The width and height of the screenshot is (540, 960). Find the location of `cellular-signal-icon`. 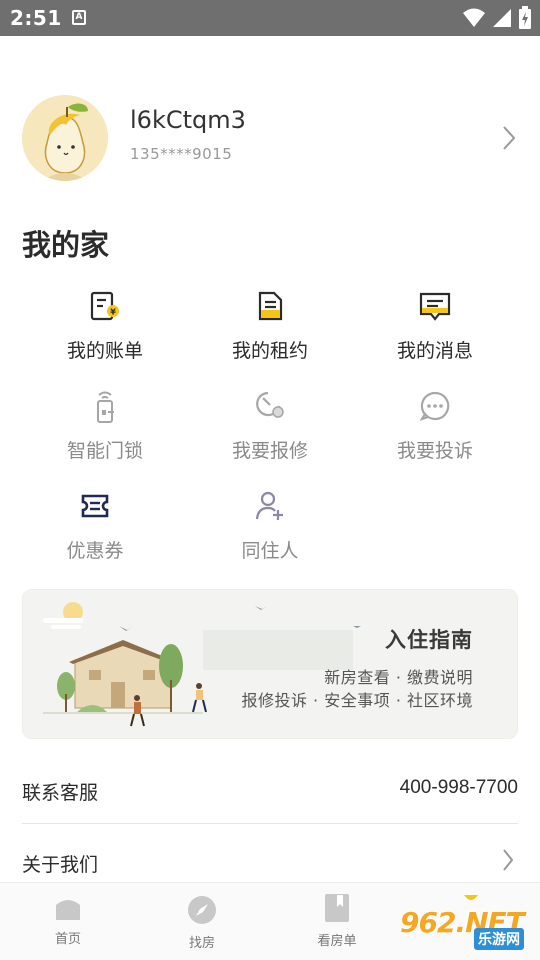

cellular-signal-icon is located at coordinates (502, 18).